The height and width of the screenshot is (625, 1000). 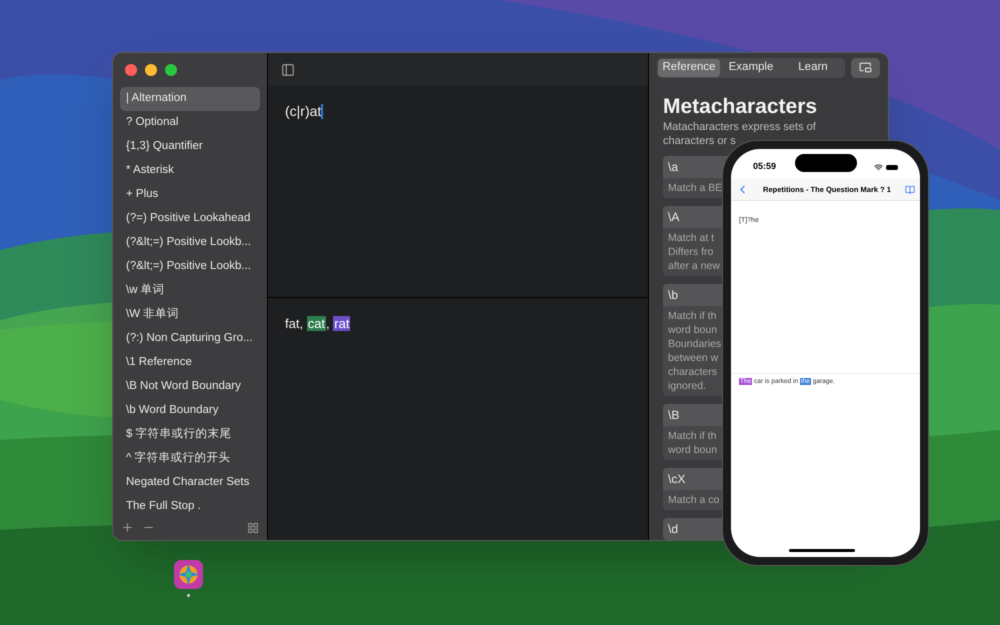 I want to click on sidebar-item: * Asterisk, so click(x=190, y=171).